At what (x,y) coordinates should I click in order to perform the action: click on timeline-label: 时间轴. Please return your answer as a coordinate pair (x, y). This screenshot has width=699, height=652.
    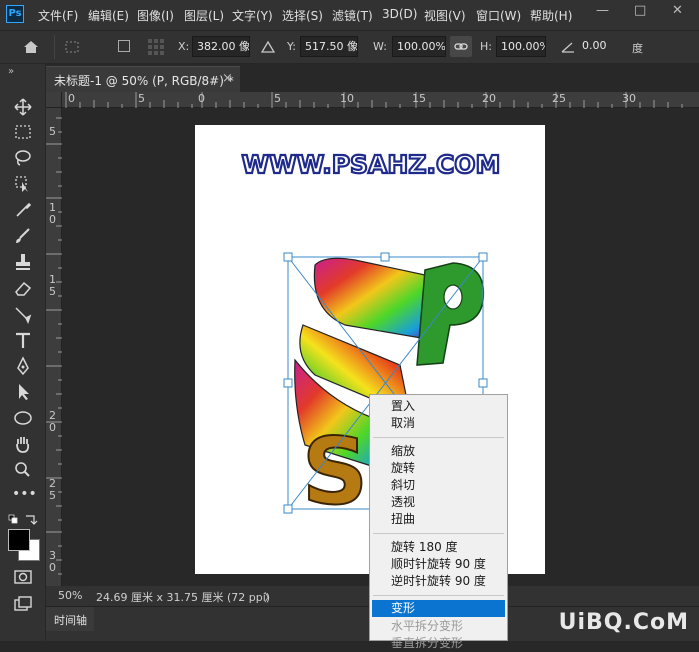
    Looking at the image, I should click on (70, 620).